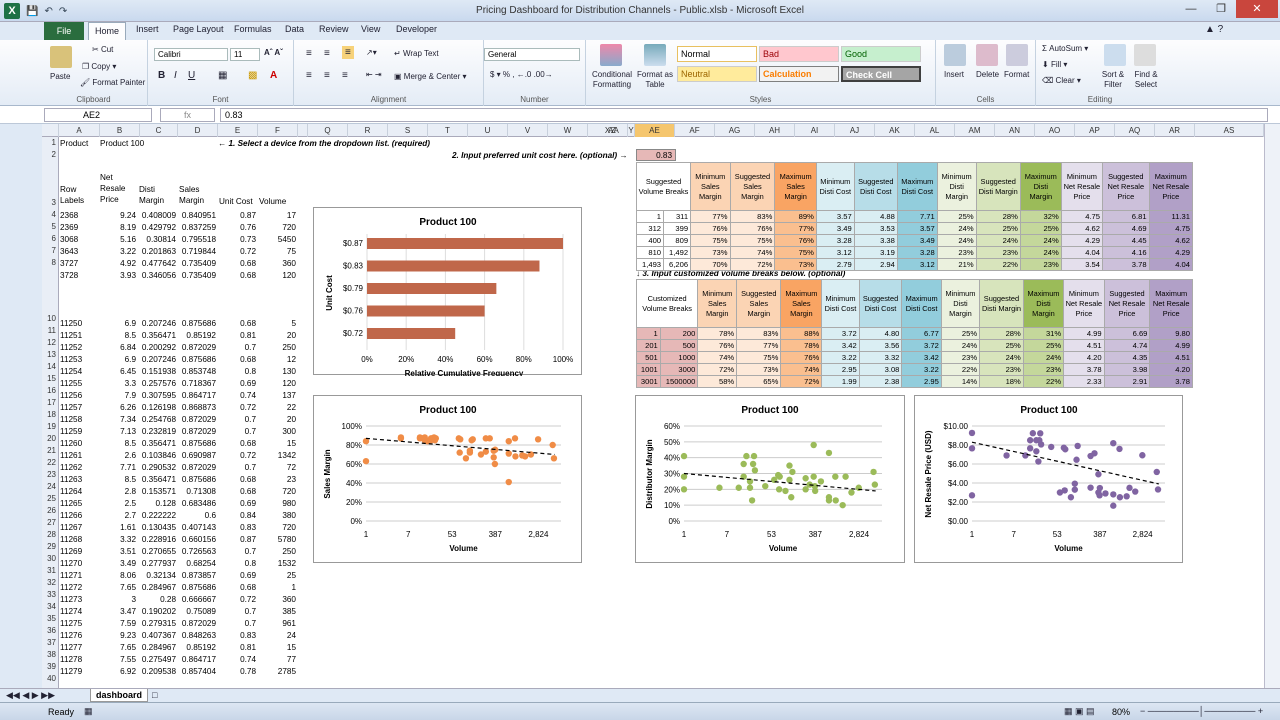 The height and width of the screenshot is (720, 1280). I want to click on table-cell: 2.91, so click(1127, 381).